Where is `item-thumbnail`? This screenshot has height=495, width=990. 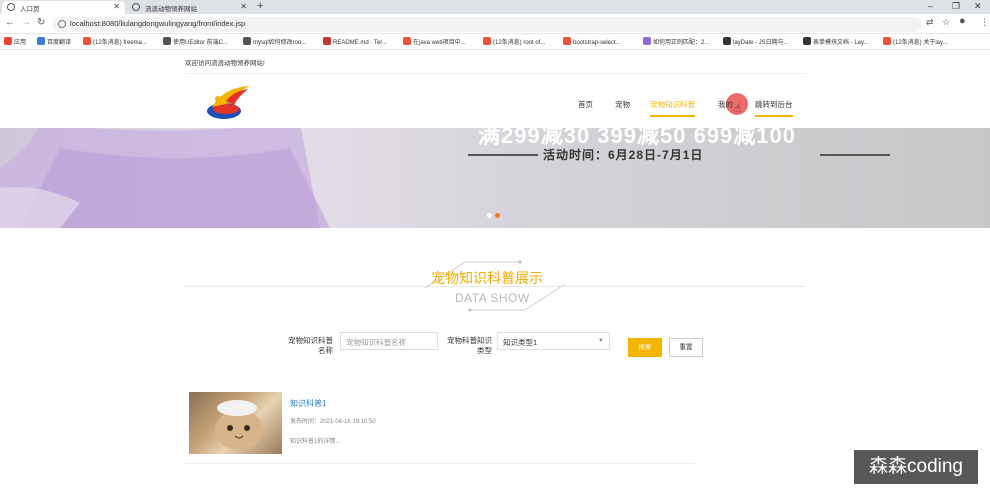
item-thumbnail is located at coordinates (235, 423).